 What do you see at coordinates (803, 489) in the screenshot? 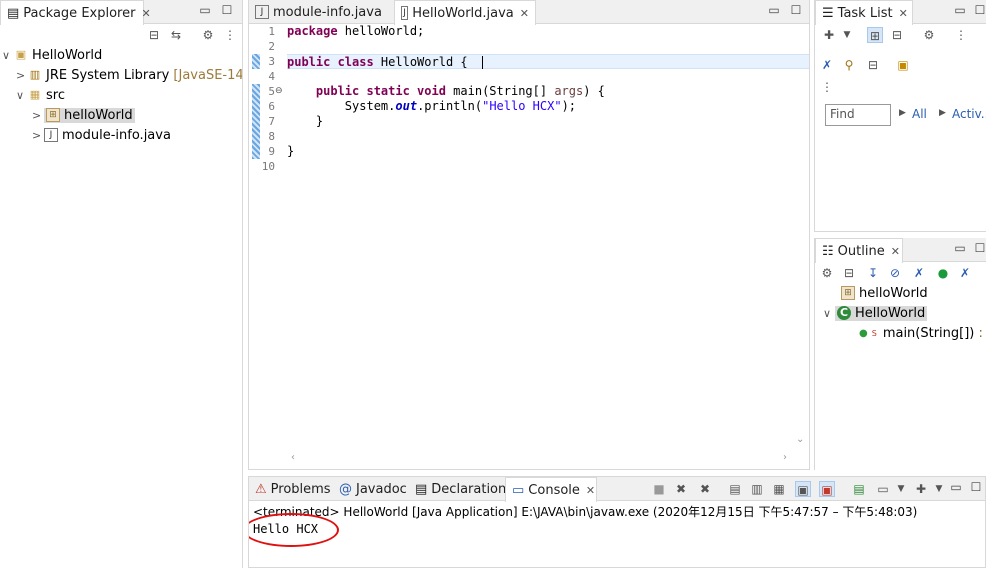
I see `show-on-stdout-icon: ▣` at bounding box center [803, 489].